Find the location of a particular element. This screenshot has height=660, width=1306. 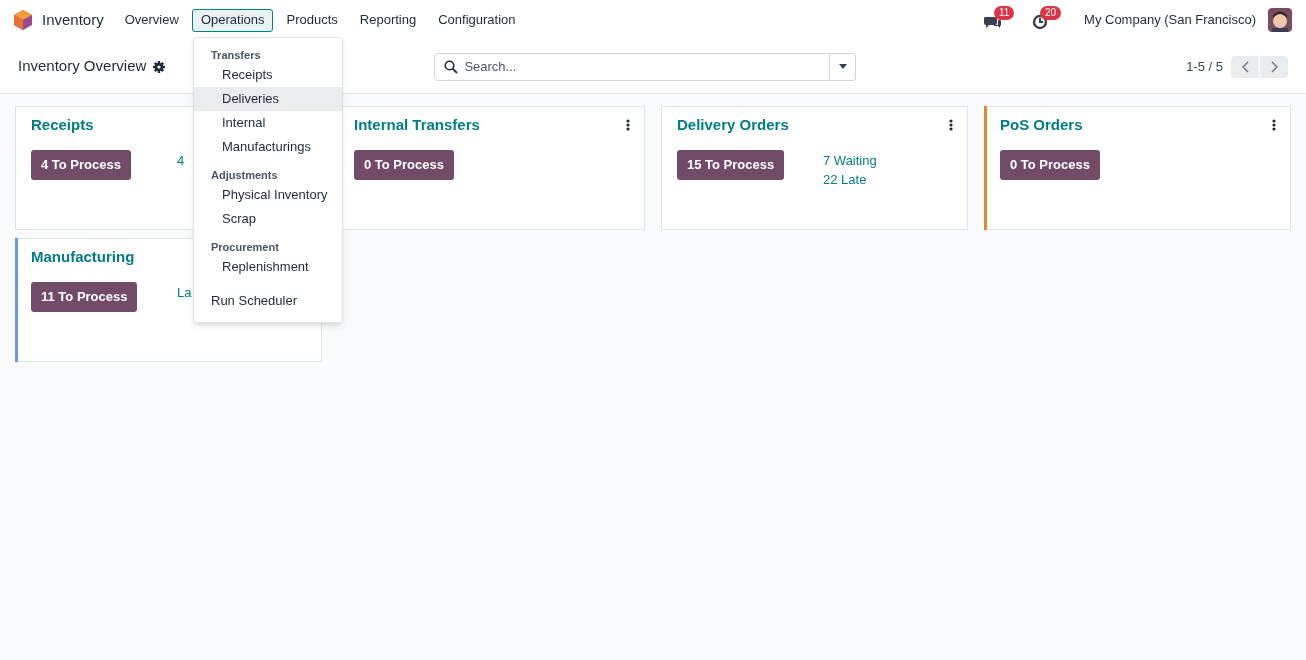

stat-link: La is located at coordinates (184, 292).